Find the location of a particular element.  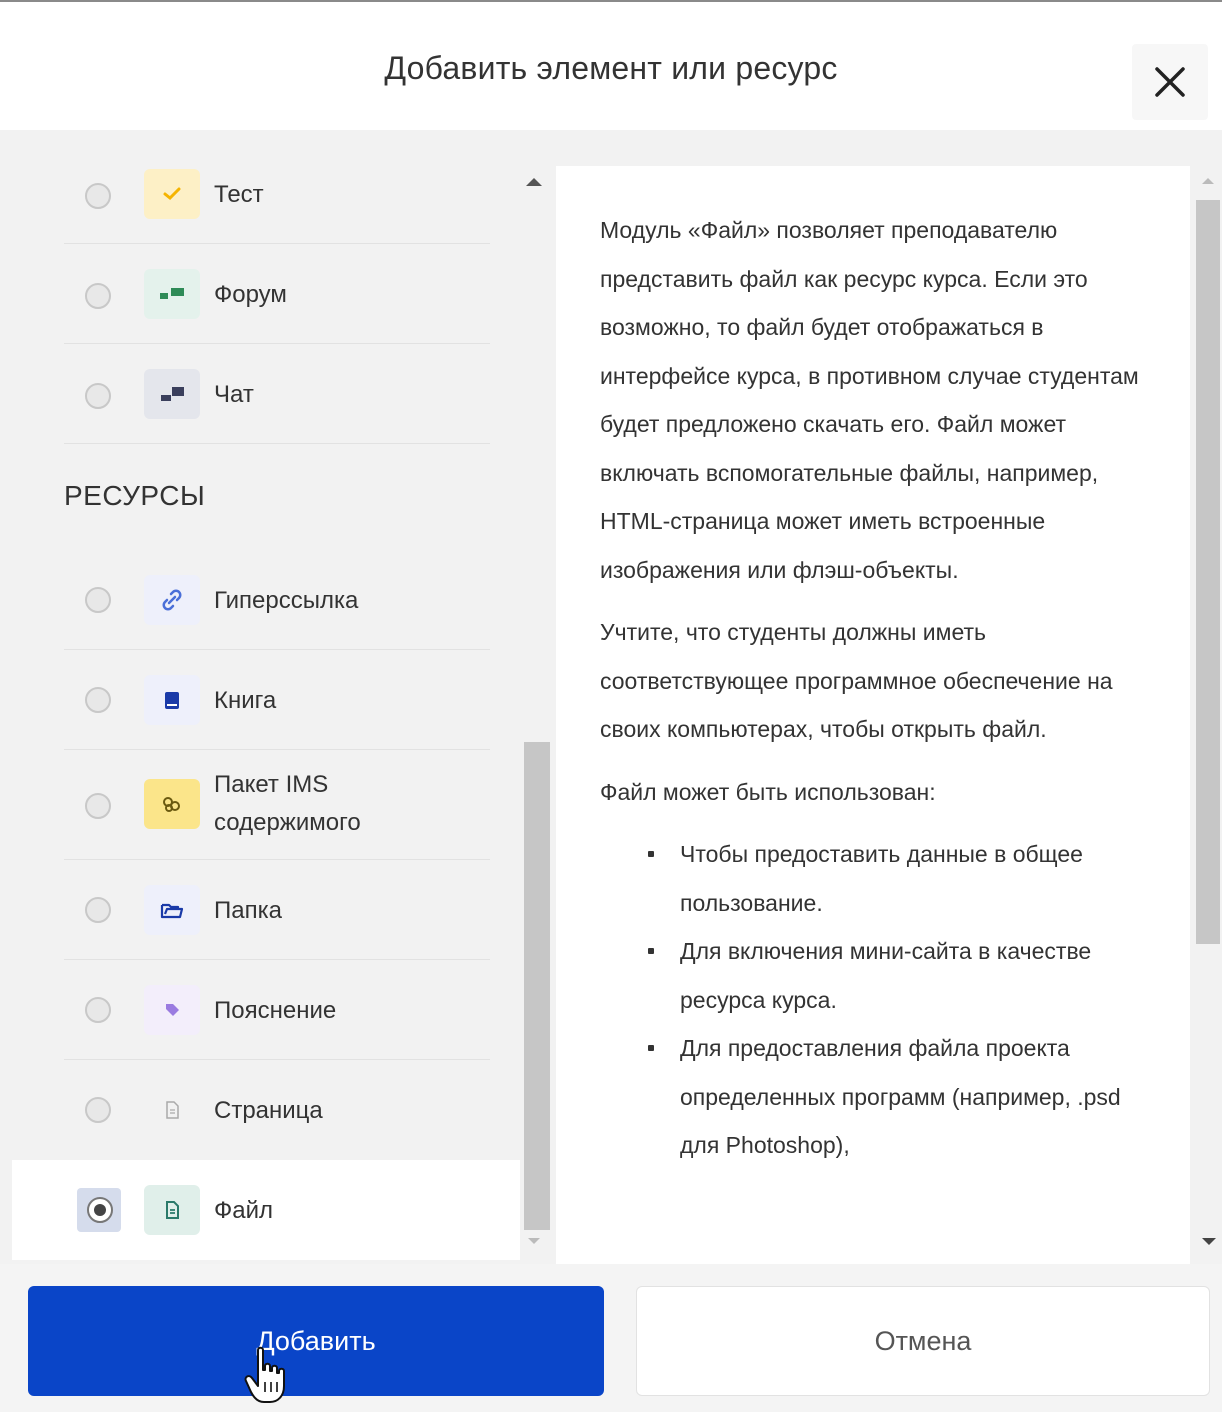

folder-icon is located at coordinates (172, 910).